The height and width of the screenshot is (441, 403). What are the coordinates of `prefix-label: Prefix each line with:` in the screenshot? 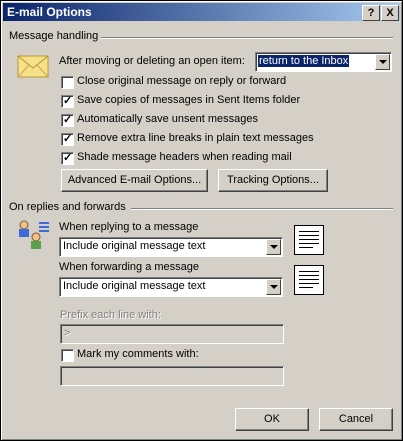 It's located at (110, 315).